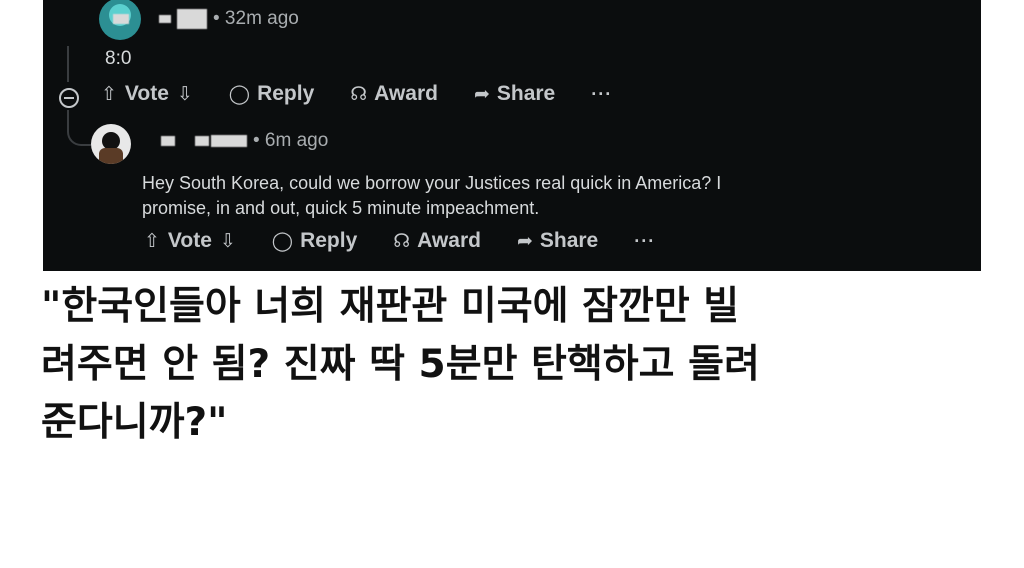  I want to click on reply-comment-actions: ⇧ Vote ⇩ ◯ Reply ☊ Award ➦ Share ···, so click(417, 241).